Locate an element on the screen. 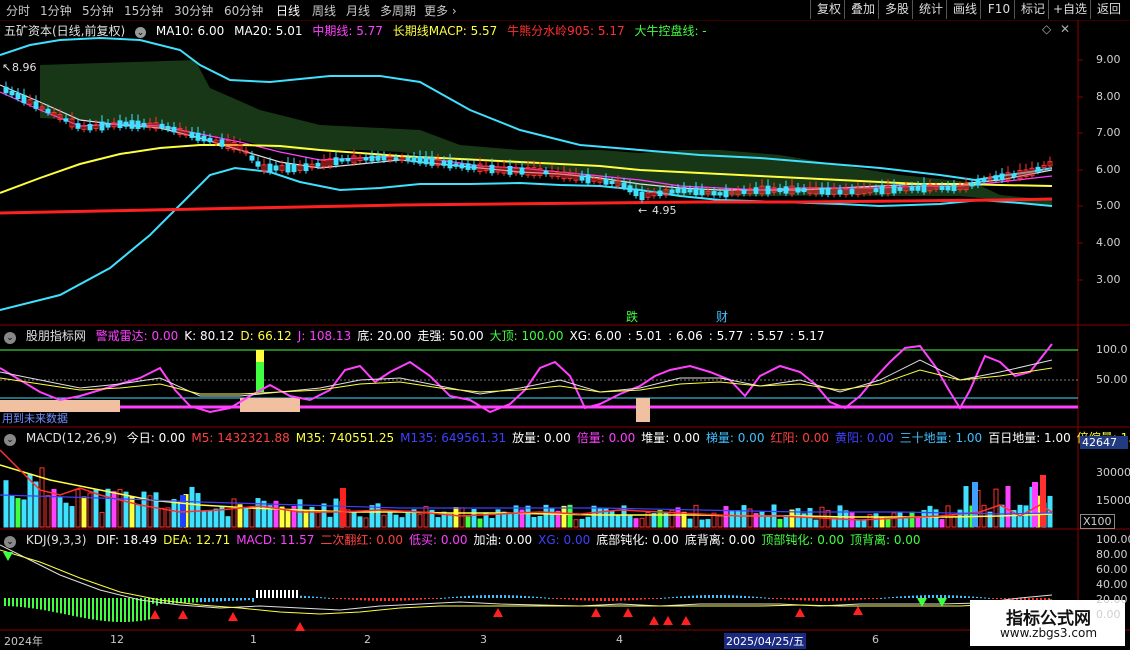 The image size is (1130, 650). panel4-indicator-5: 加油: 0.00 is located at coordinates (503, 540).